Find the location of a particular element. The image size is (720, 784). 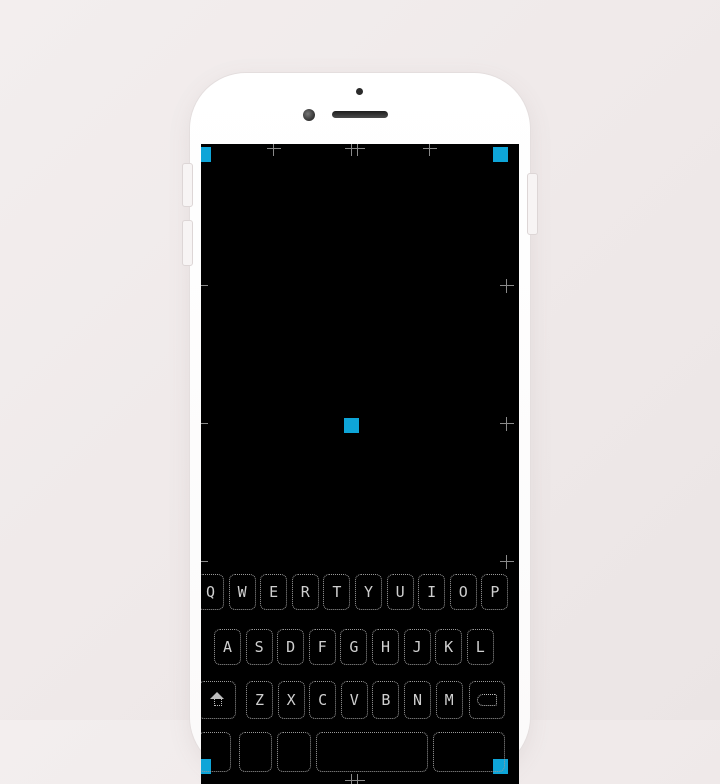

key-r: R is located at coordinates (305, 592).